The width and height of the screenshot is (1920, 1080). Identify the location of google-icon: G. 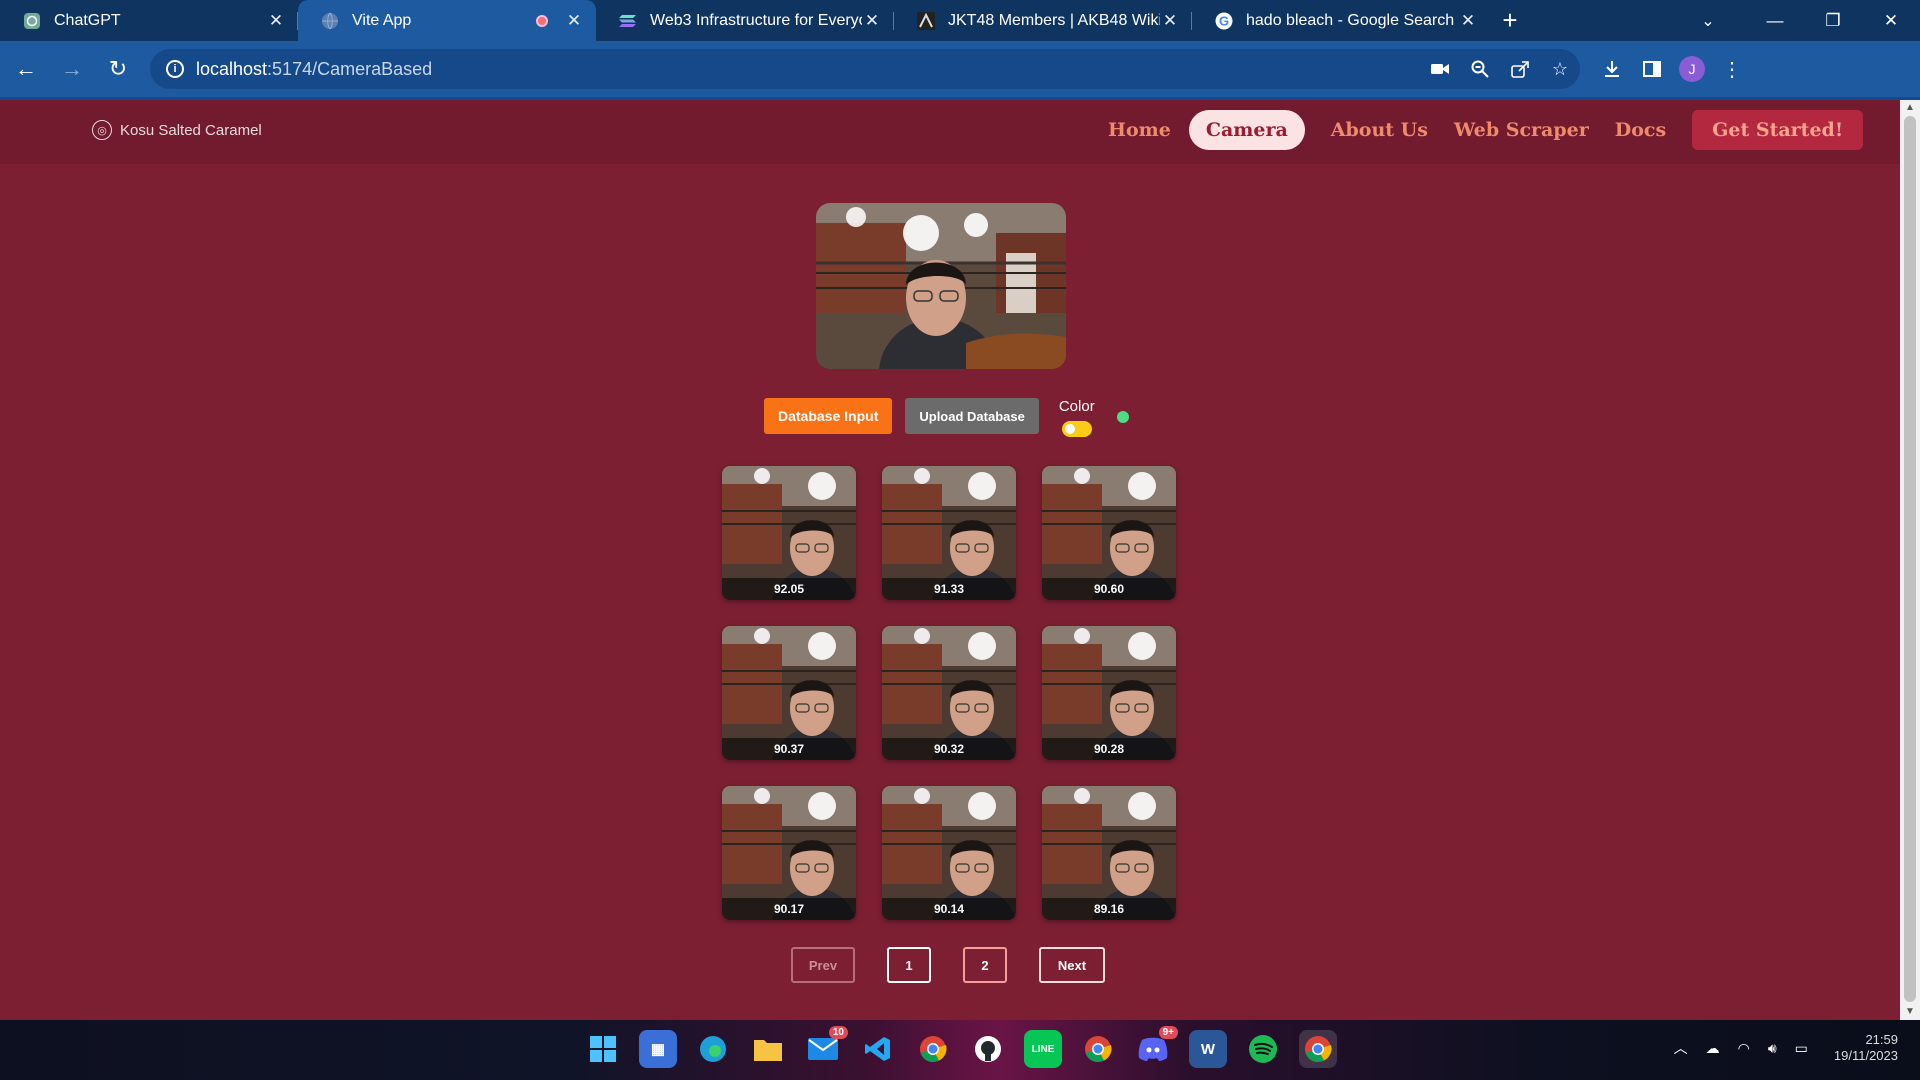
(1224, 21).